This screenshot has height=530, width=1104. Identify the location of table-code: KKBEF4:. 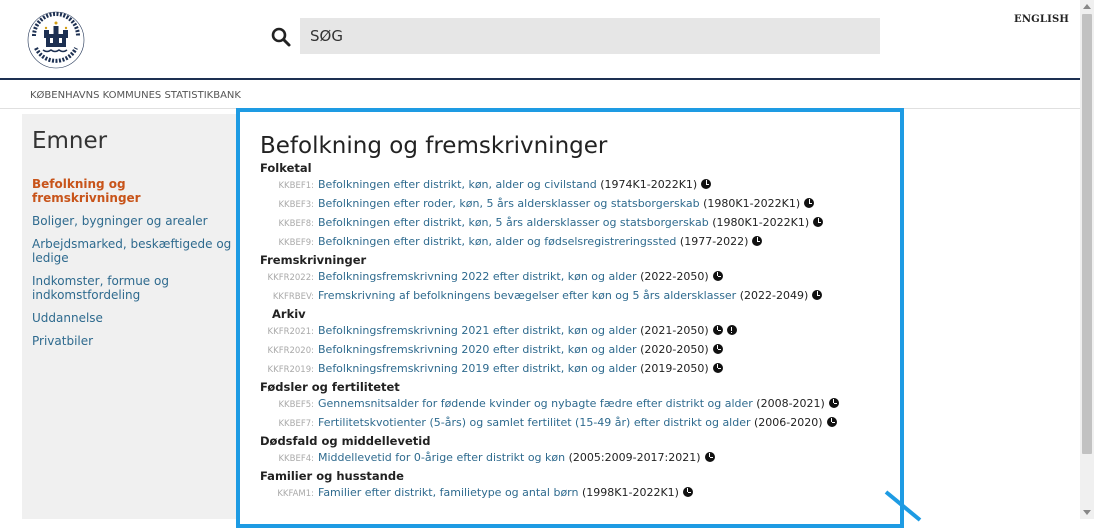
(296, 459).